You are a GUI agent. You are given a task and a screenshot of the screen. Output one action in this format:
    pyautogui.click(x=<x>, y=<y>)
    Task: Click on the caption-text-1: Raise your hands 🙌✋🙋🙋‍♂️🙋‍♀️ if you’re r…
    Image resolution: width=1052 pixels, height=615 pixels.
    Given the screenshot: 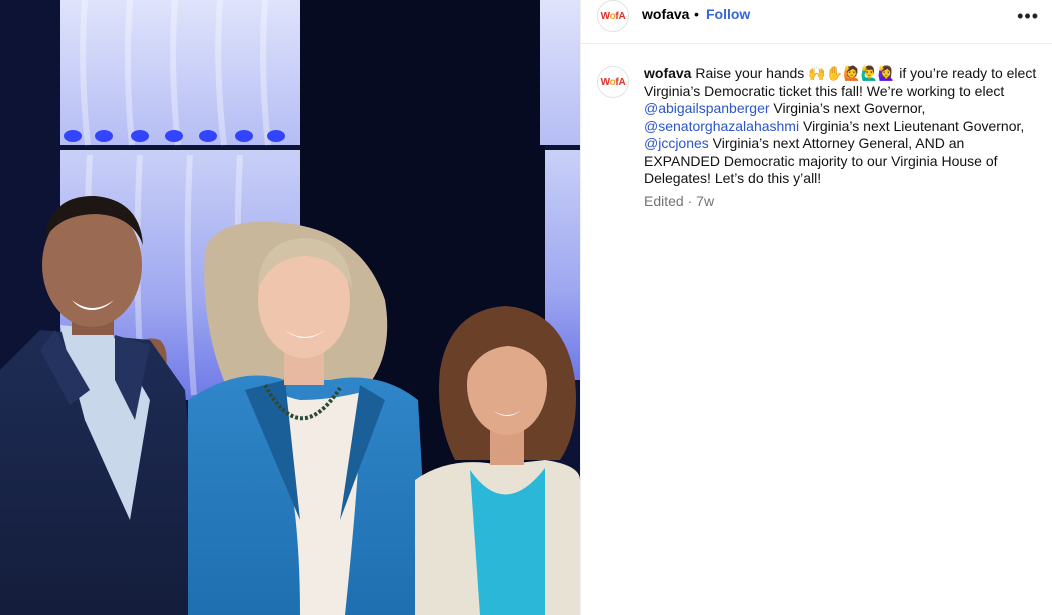 What is the action you would take?
    pyautogui.click(x=840, y=82)
    